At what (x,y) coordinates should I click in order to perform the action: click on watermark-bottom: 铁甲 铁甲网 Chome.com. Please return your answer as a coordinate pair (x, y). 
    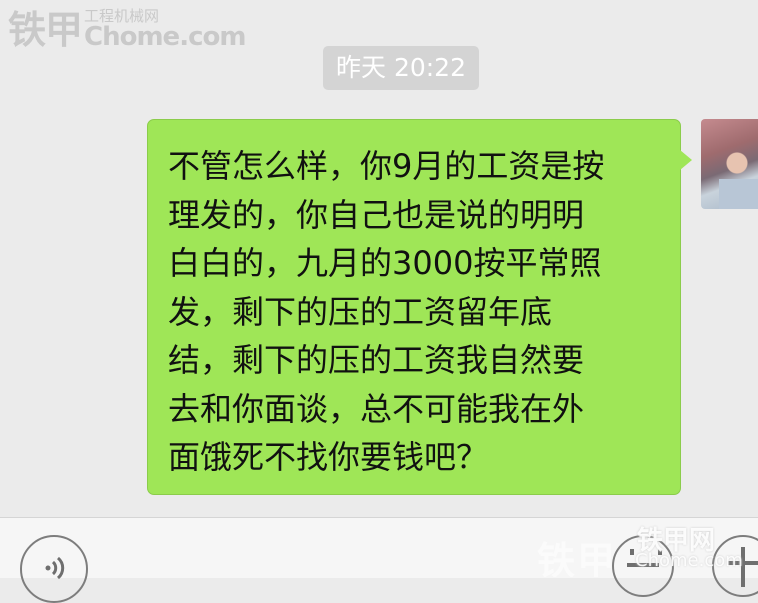
    Looking at the image, I should click on (642, 548).